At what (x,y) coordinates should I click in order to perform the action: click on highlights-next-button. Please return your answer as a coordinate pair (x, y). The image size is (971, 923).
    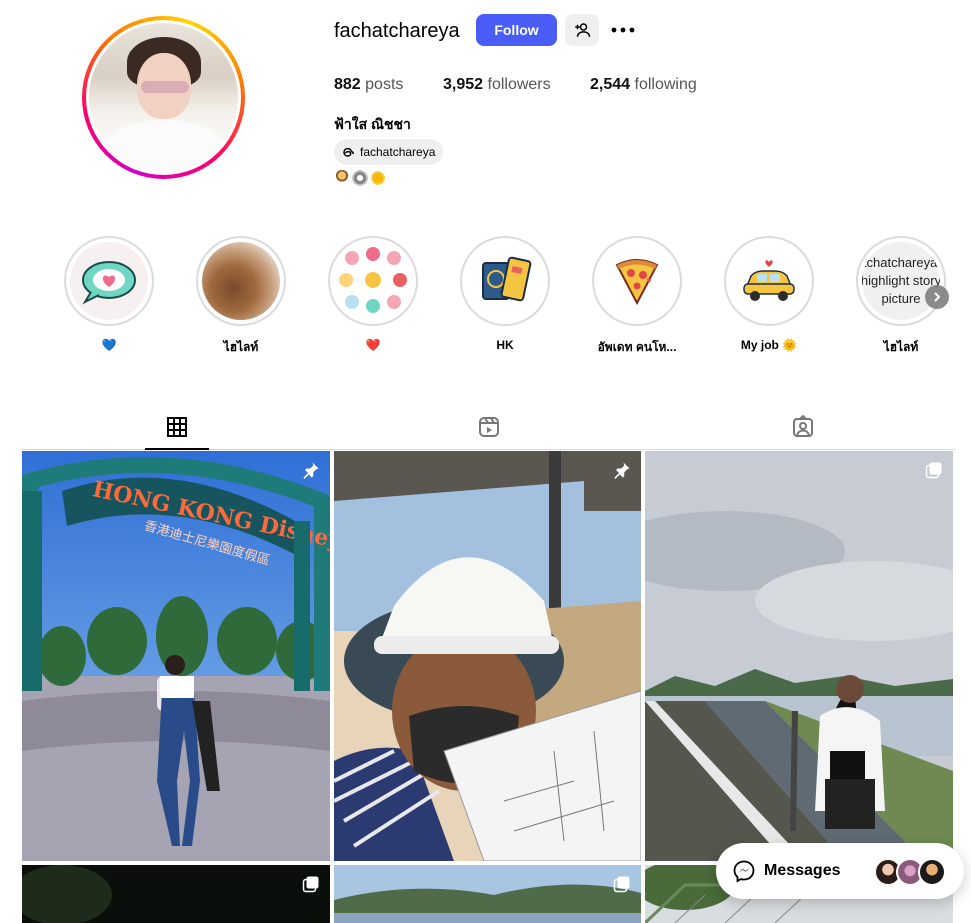
    Looking at the image, I should click on (937, 297).